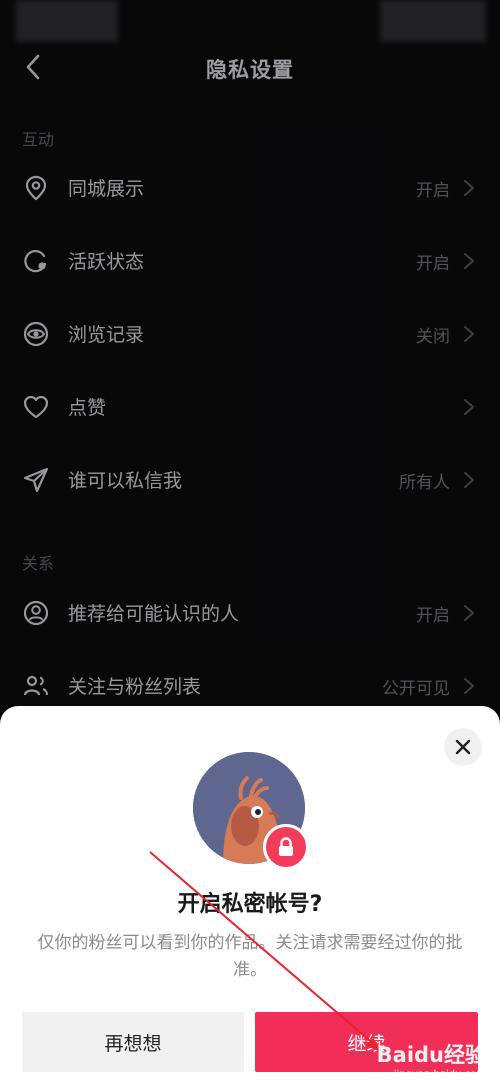 Image resolution: width=500 pixels, height=1084 pixels. I want to click on sheet-title: 开启私密帐号?, so click(250, 904).